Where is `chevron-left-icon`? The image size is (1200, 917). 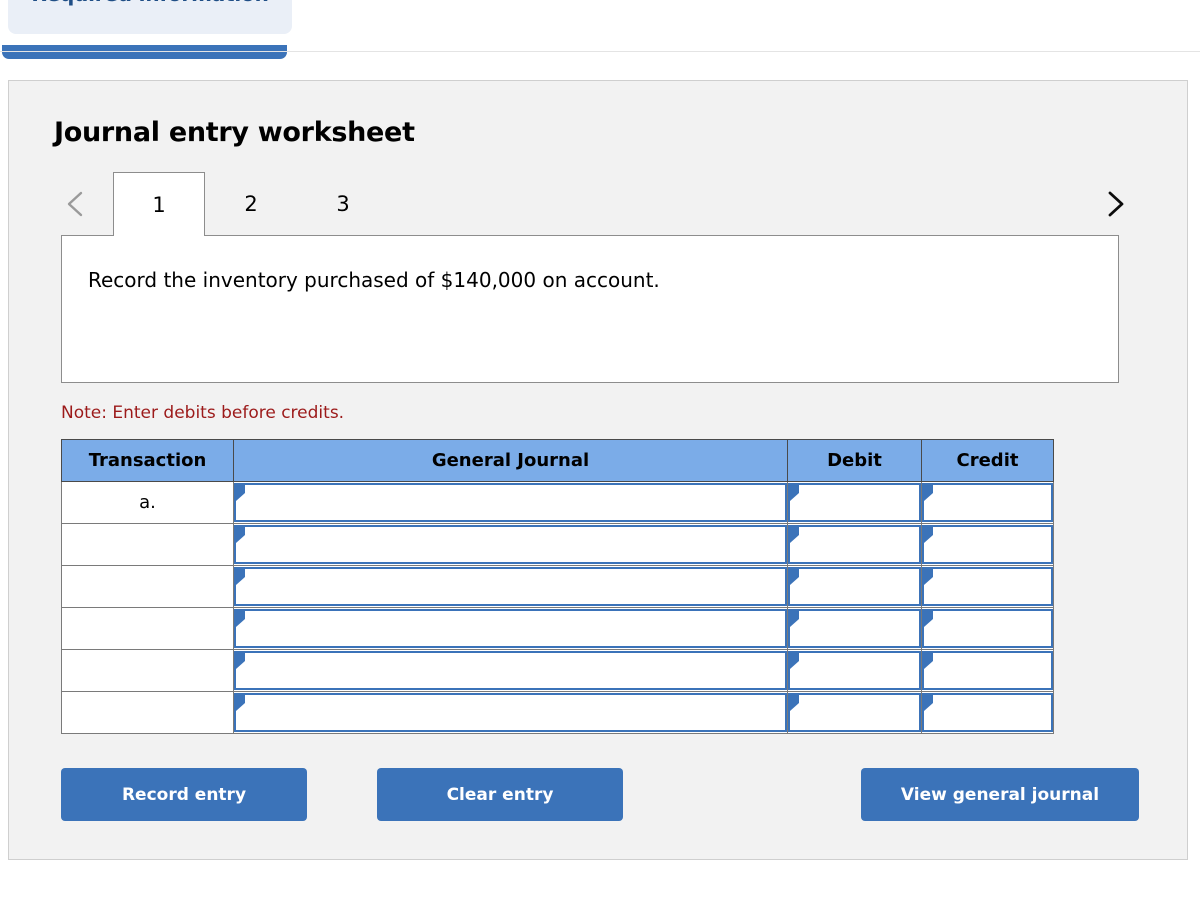 chevron-left-icon is located at coordinates (75, 204).